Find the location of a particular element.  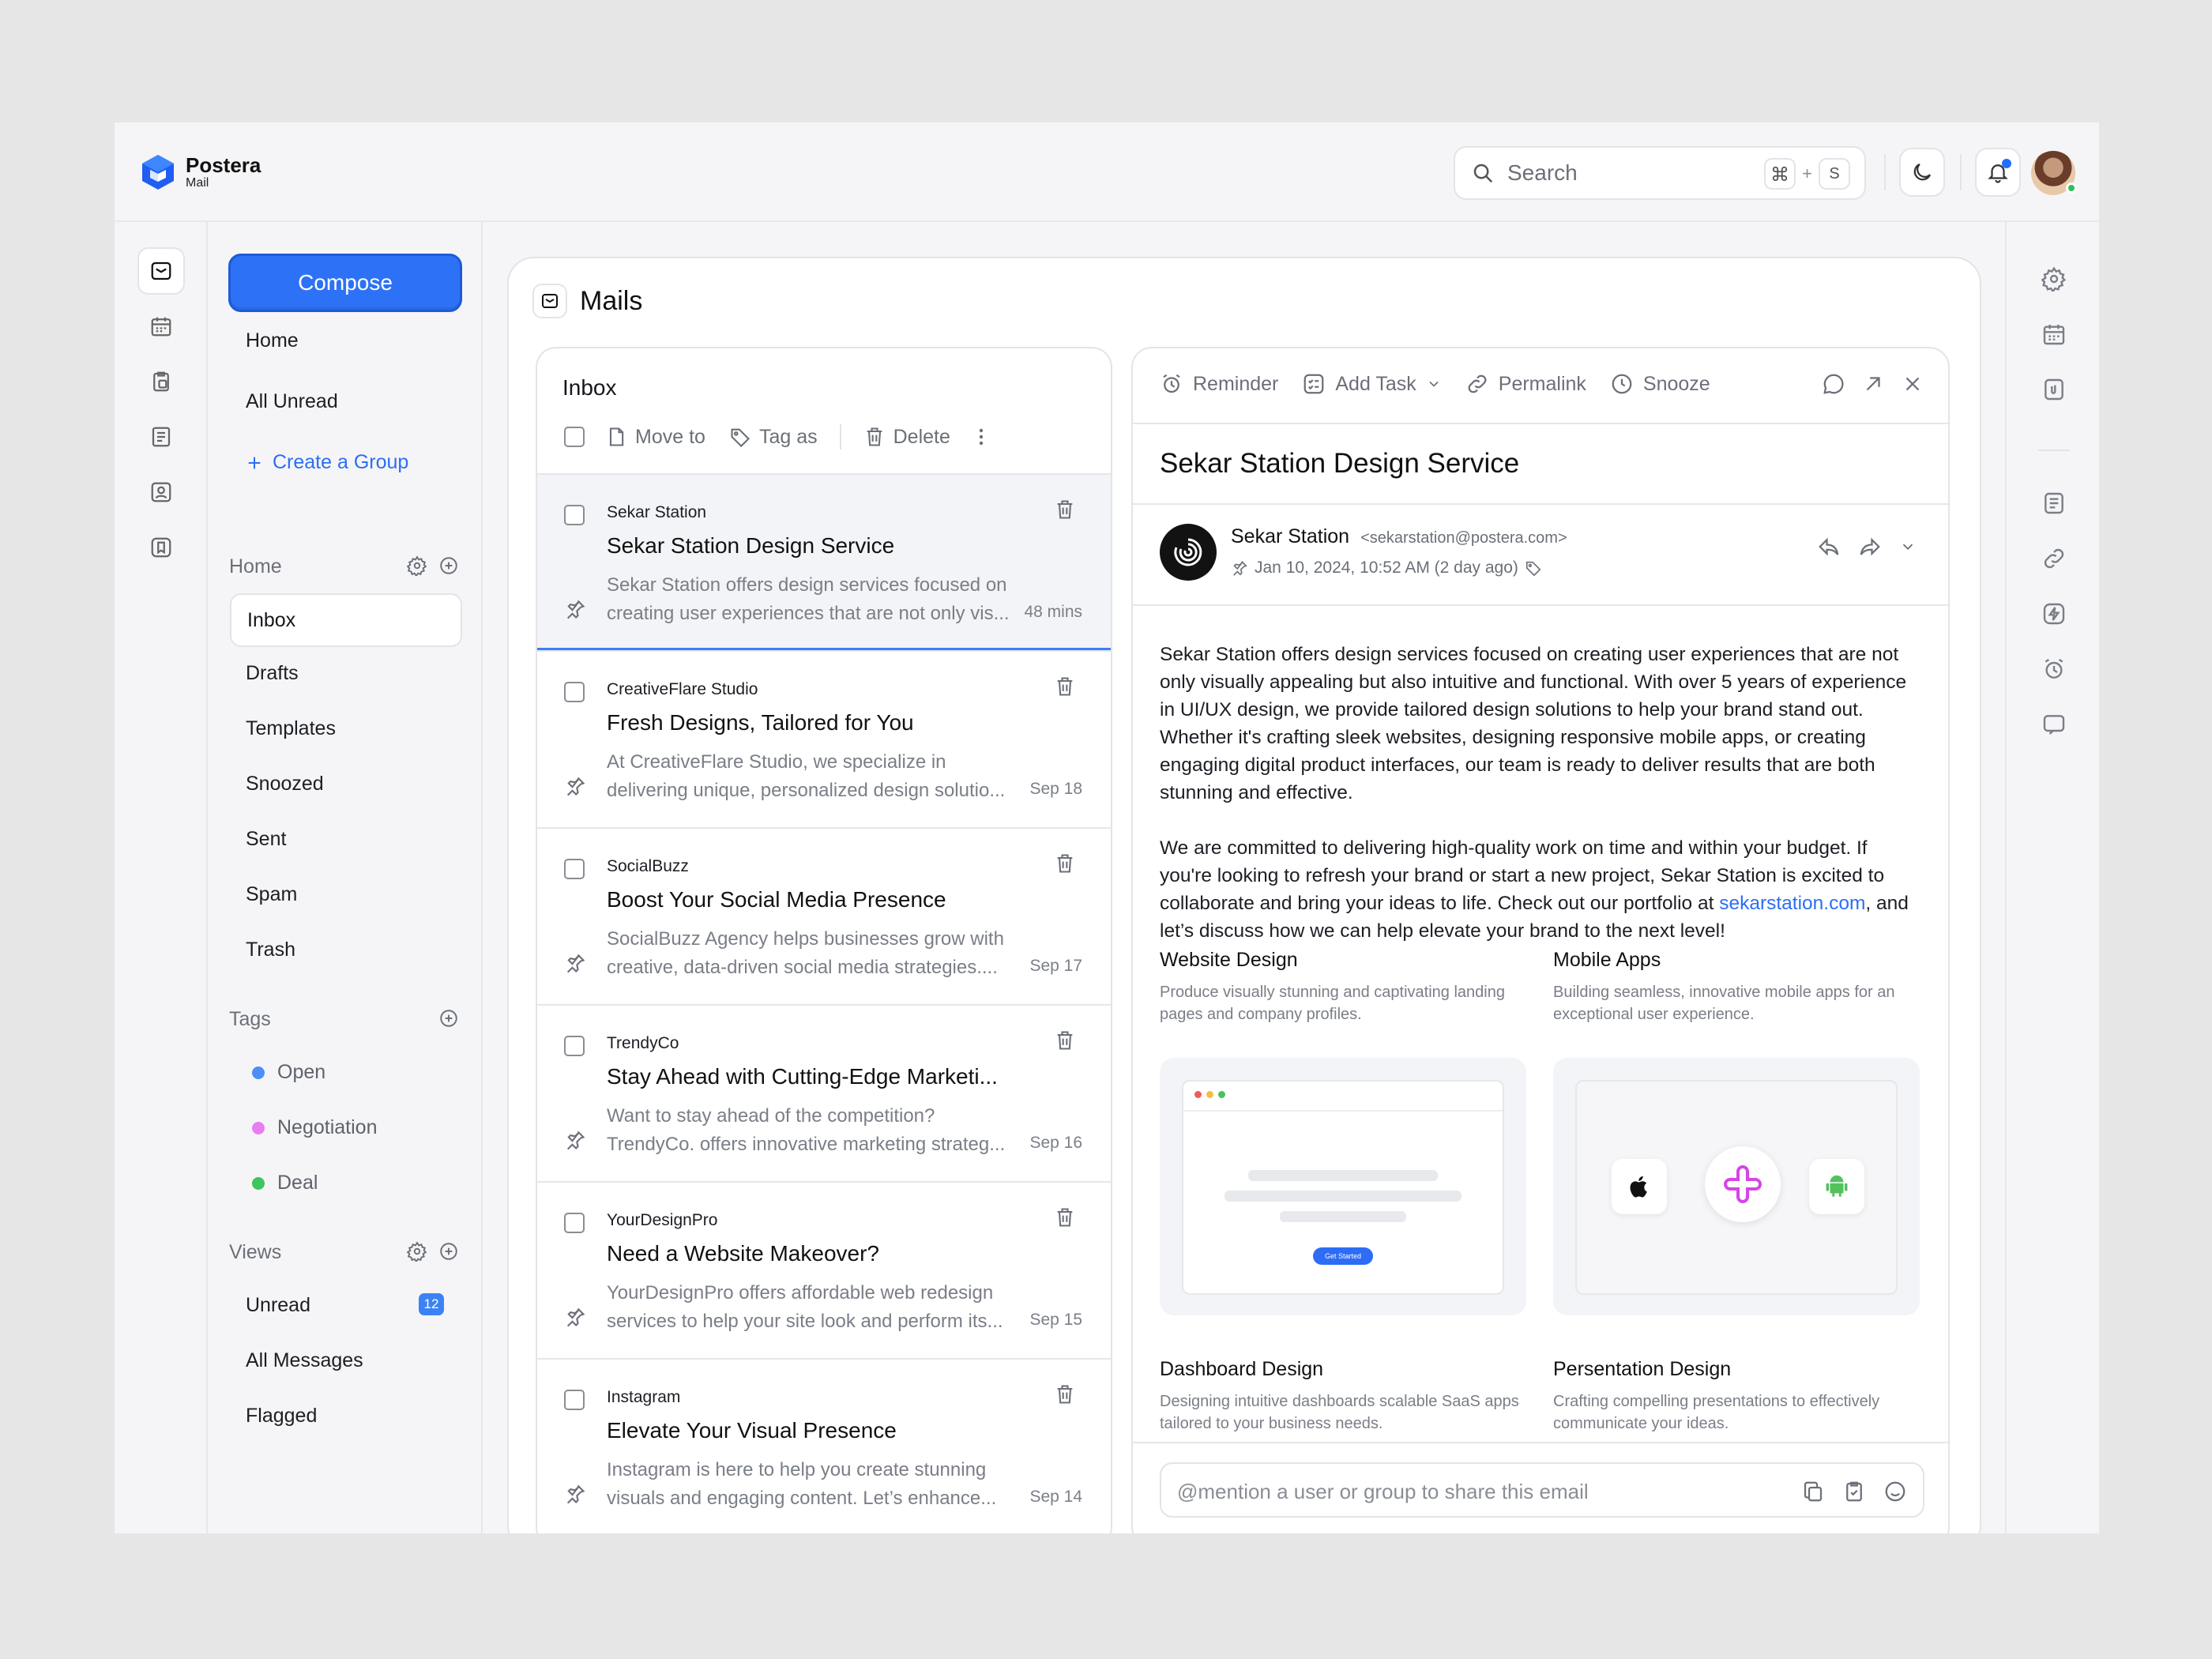

tag-icon is located at coordinates (1534, 568).